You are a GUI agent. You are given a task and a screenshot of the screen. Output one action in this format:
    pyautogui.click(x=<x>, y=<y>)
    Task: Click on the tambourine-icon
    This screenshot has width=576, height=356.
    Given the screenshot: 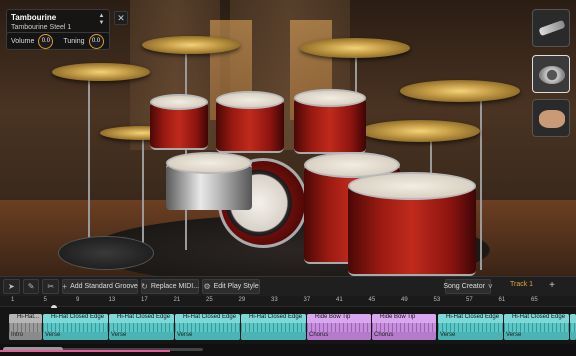 What is the action you would take?
    pyautogui.click(x=552, y=75)
    